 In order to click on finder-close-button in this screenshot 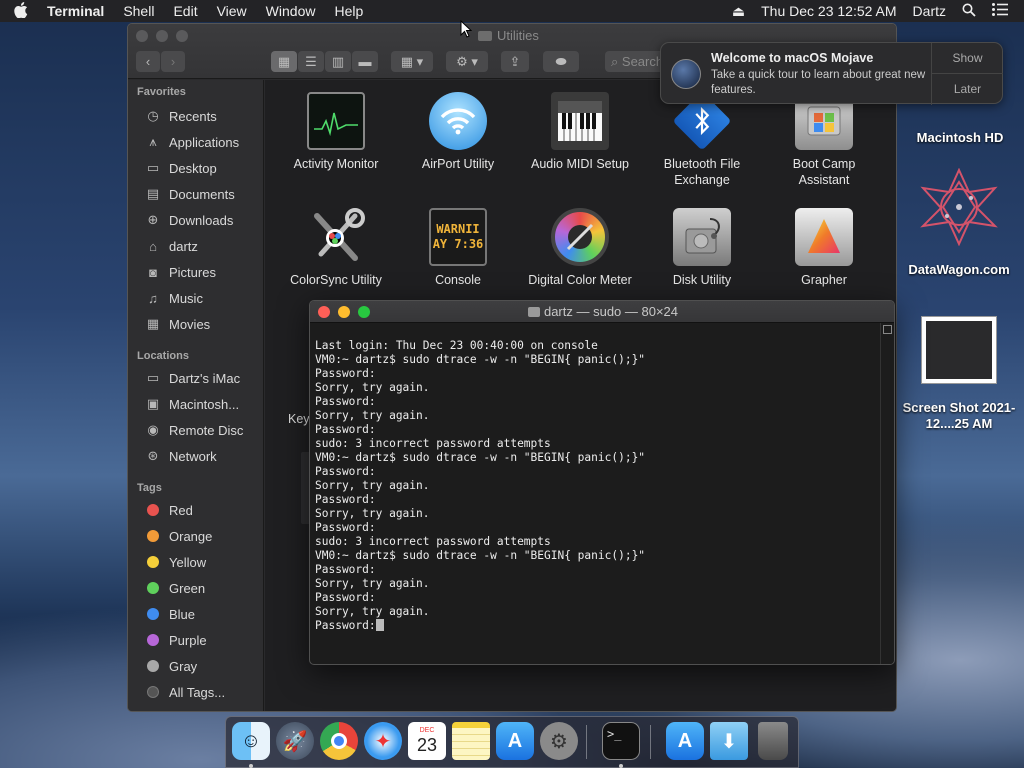, I will do `click(142, 36)`.